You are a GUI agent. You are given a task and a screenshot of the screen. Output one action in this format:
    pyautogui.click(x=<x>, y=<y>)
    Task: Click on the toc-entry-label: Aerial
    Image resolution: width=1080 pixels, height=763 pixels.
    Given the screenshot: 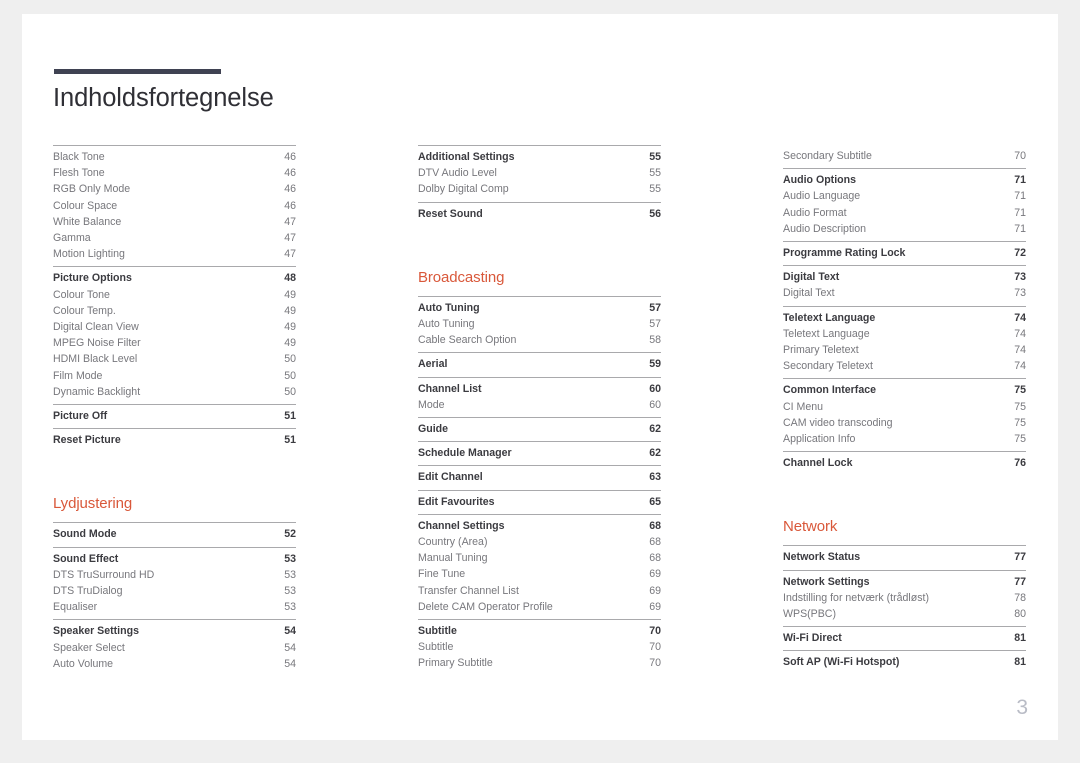 What is the action you would take?
    pyautogui.click(x=433, y=364)
    